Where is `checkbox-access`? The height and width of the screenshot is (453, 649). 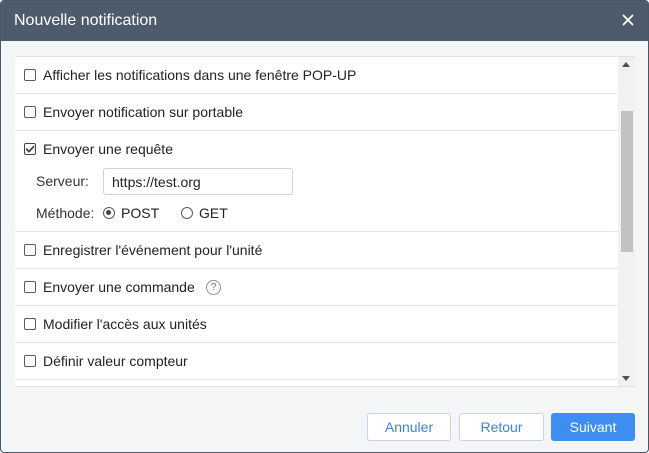
checkbox-access is located at coordinates (30, 324).